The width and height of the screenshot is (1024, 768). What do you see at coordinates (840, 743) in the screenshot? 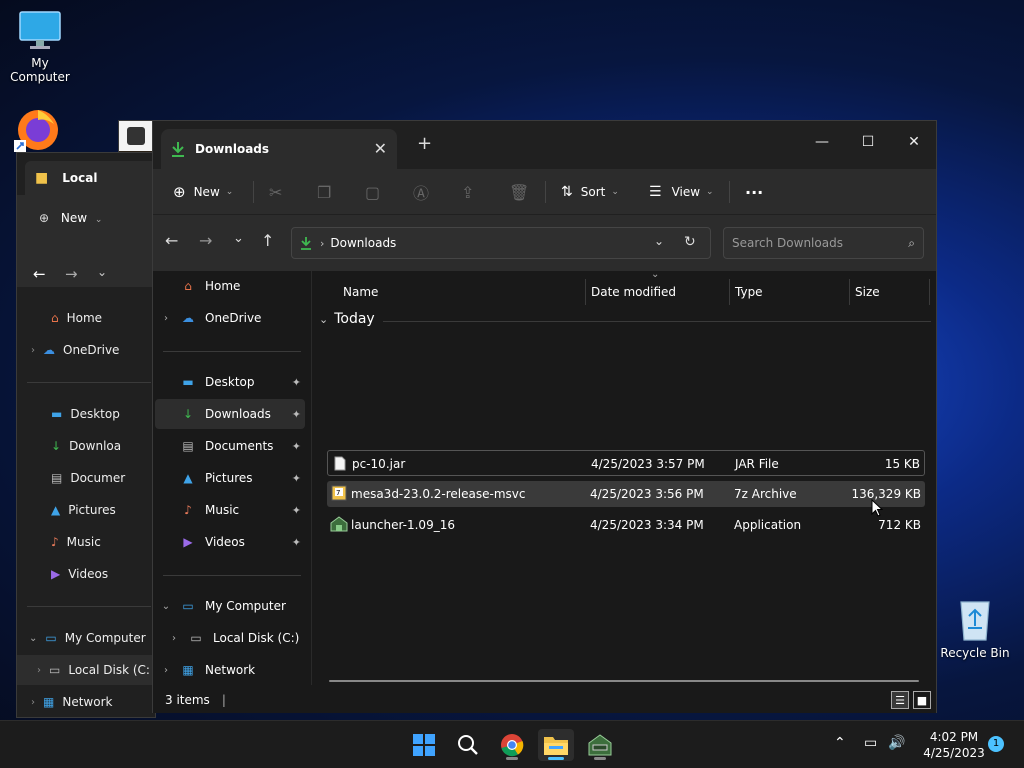
I see `show-hidden-icons-icon: ⌃` at bounding box center [840, 743].